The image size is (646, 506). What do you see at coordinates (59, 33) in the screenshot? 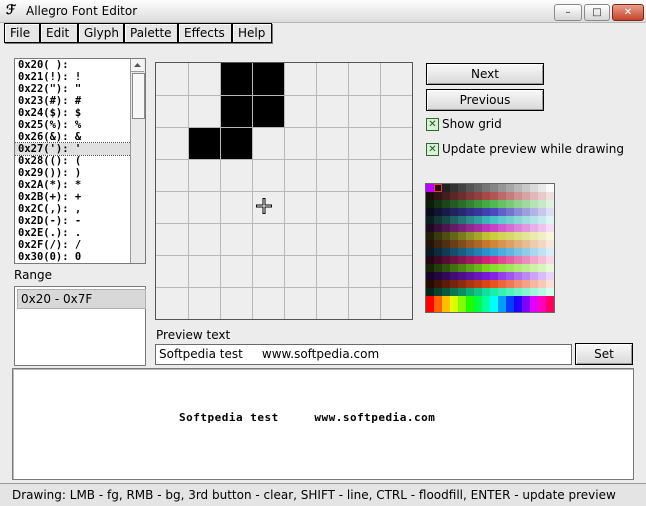
I see `menu-edit: Edit` at bounding box center [59, 33].